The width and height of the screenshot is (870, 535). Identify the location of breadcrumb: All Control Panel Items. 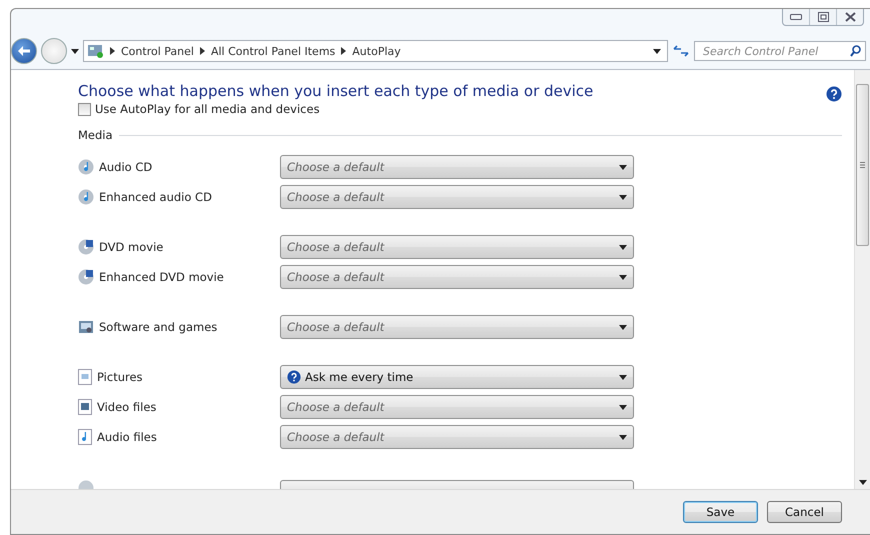
(273, 51).